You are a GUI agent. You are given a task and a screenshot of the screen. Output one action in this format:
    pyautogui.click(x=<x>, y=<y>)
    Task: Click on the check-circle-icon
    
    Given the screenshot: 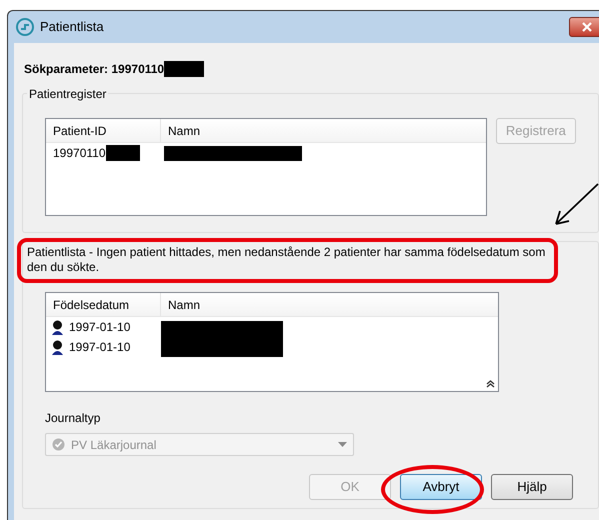 What is the action you would take?
    pyautogui.click(x=58, y=444)
    